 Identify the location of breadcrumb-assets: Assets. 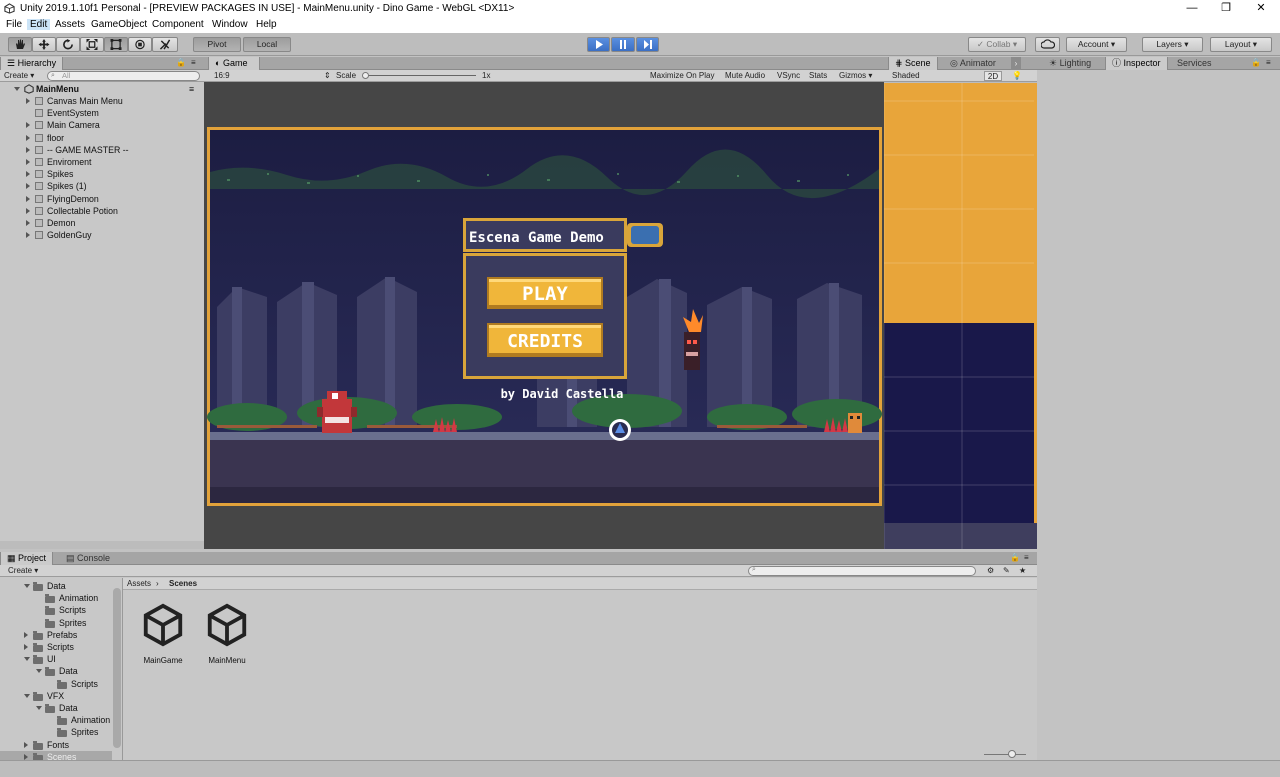
(139, 584).